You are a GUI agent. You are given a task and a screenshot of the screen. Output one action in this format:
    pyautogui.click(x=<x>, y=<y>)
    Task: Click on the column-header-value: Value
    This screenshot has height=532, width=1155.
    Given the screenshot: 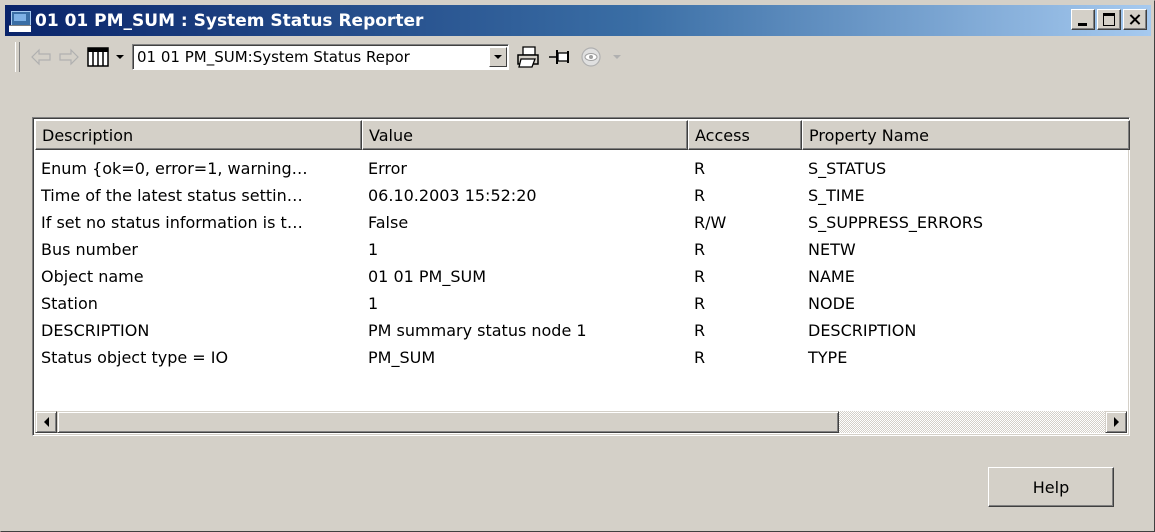 What is the action you would take?
    pyautogui.click(x=525, y=135)
    